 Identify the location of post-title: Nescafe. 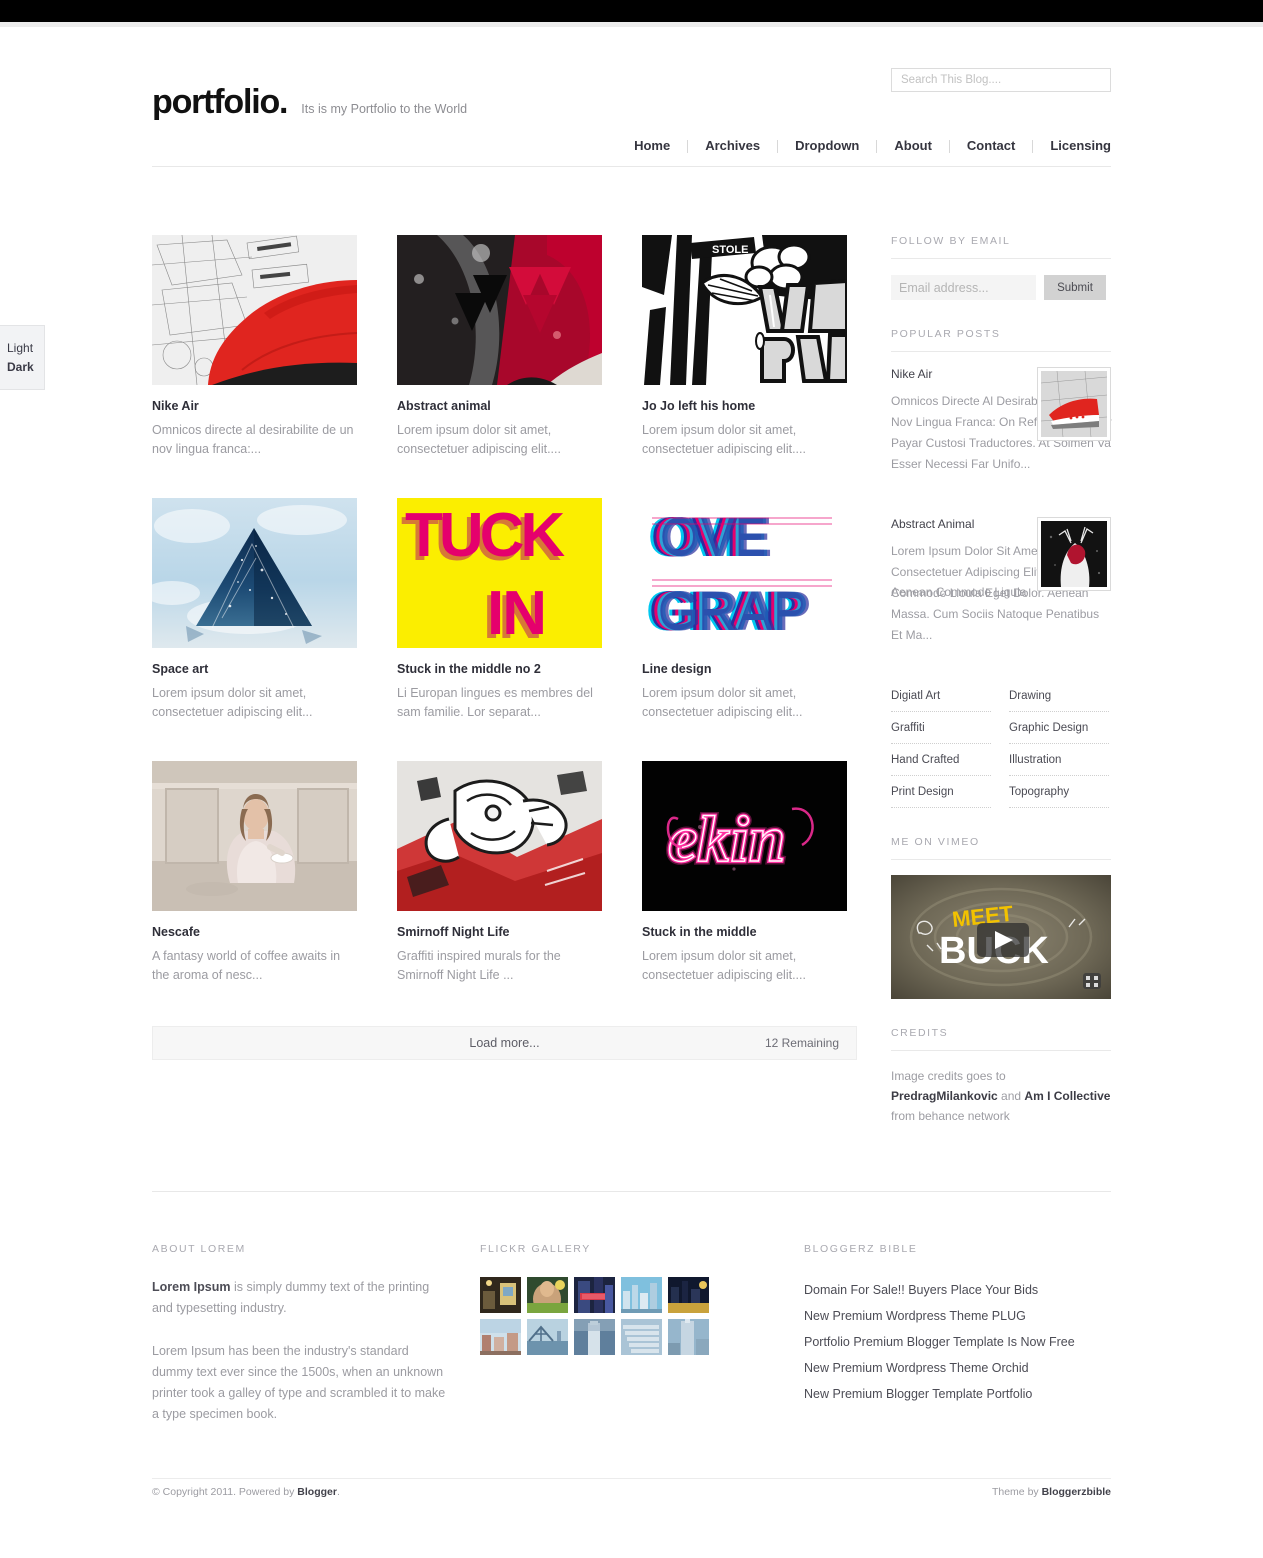
(254, 932).